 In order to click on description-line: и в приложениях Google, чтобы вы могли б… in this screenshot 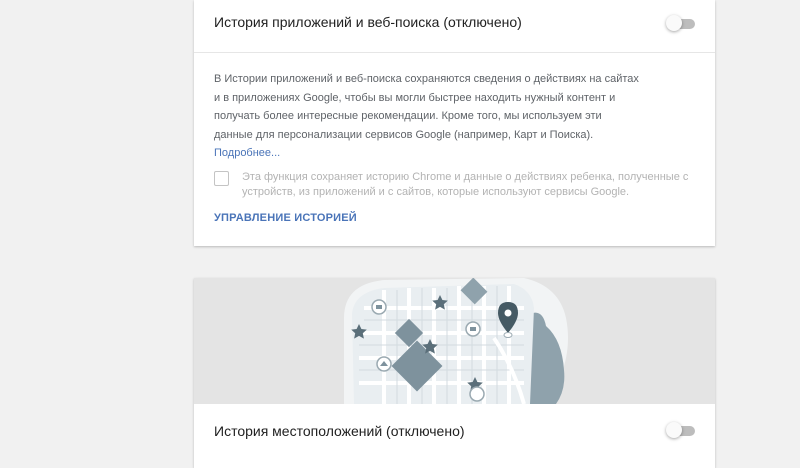, I will do `click(415, 97)`.